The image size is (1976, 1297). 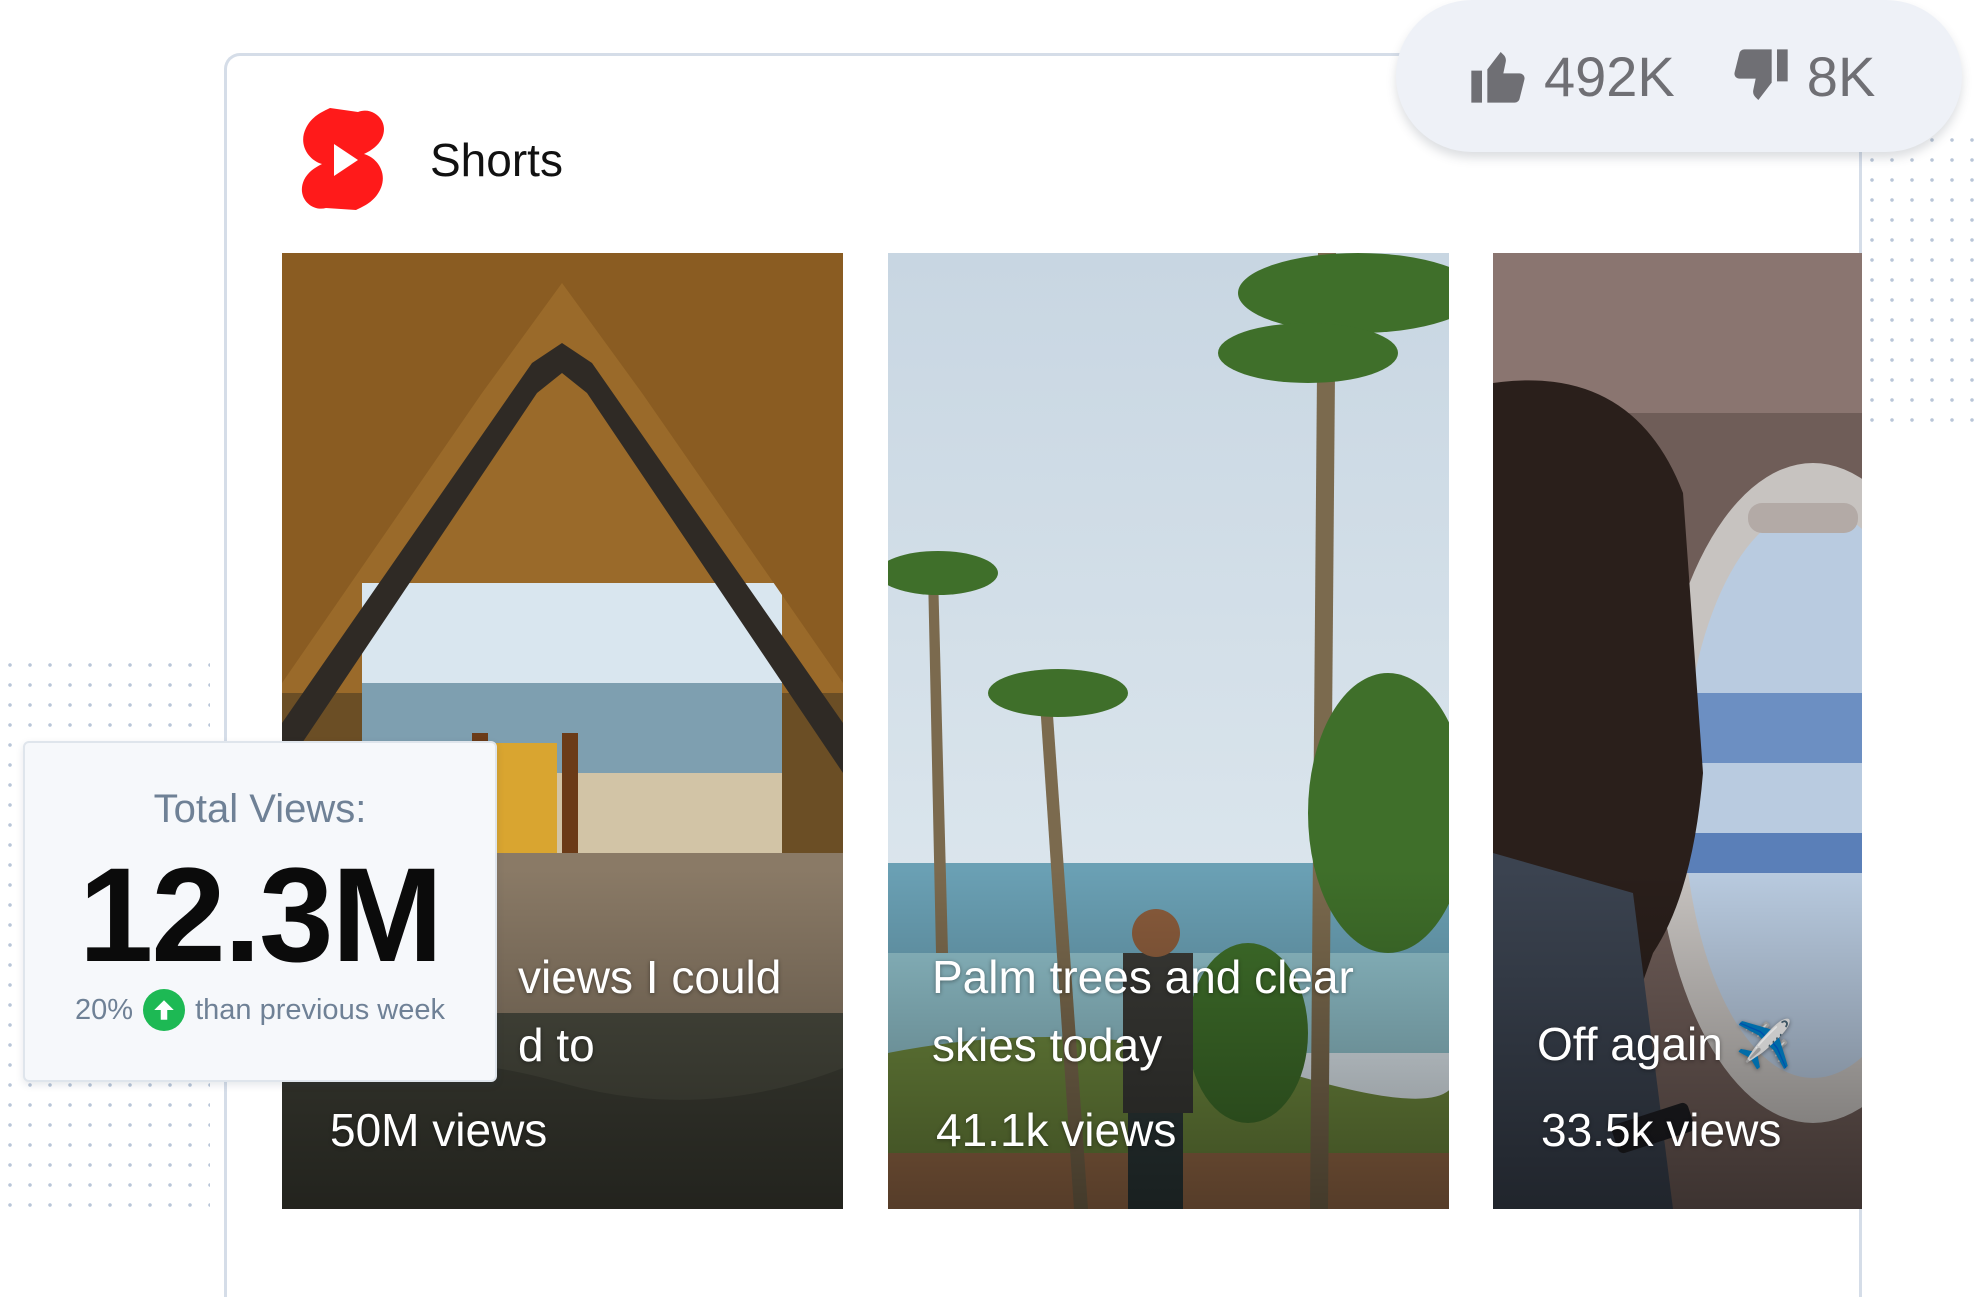 I want to click on reactions-pill: 492K 8K, so click(x=1679, y=76).